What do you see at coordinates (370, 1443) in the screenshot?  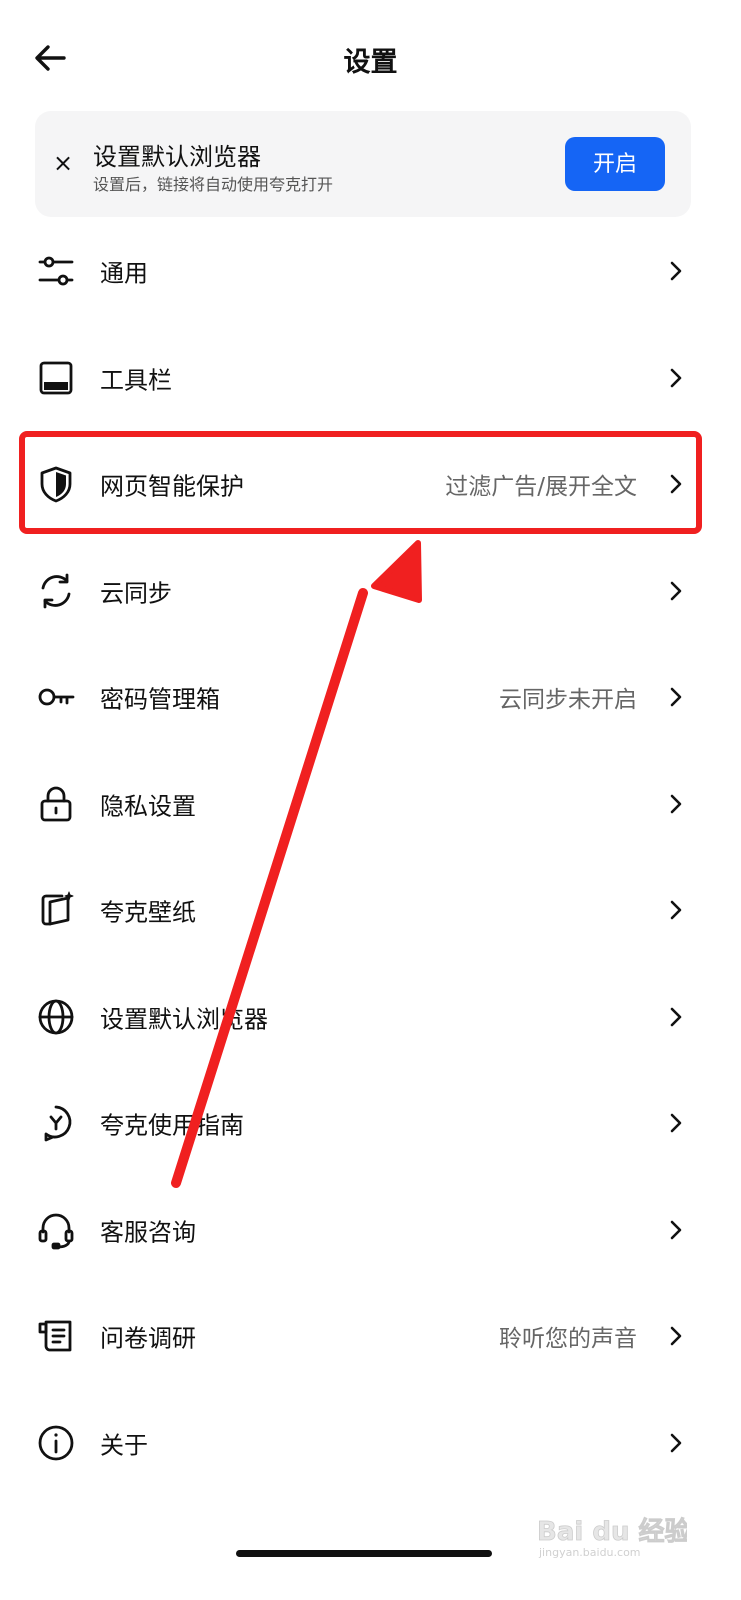 I see `settings-item-about: 关于` at bounding box center [370, 1443].